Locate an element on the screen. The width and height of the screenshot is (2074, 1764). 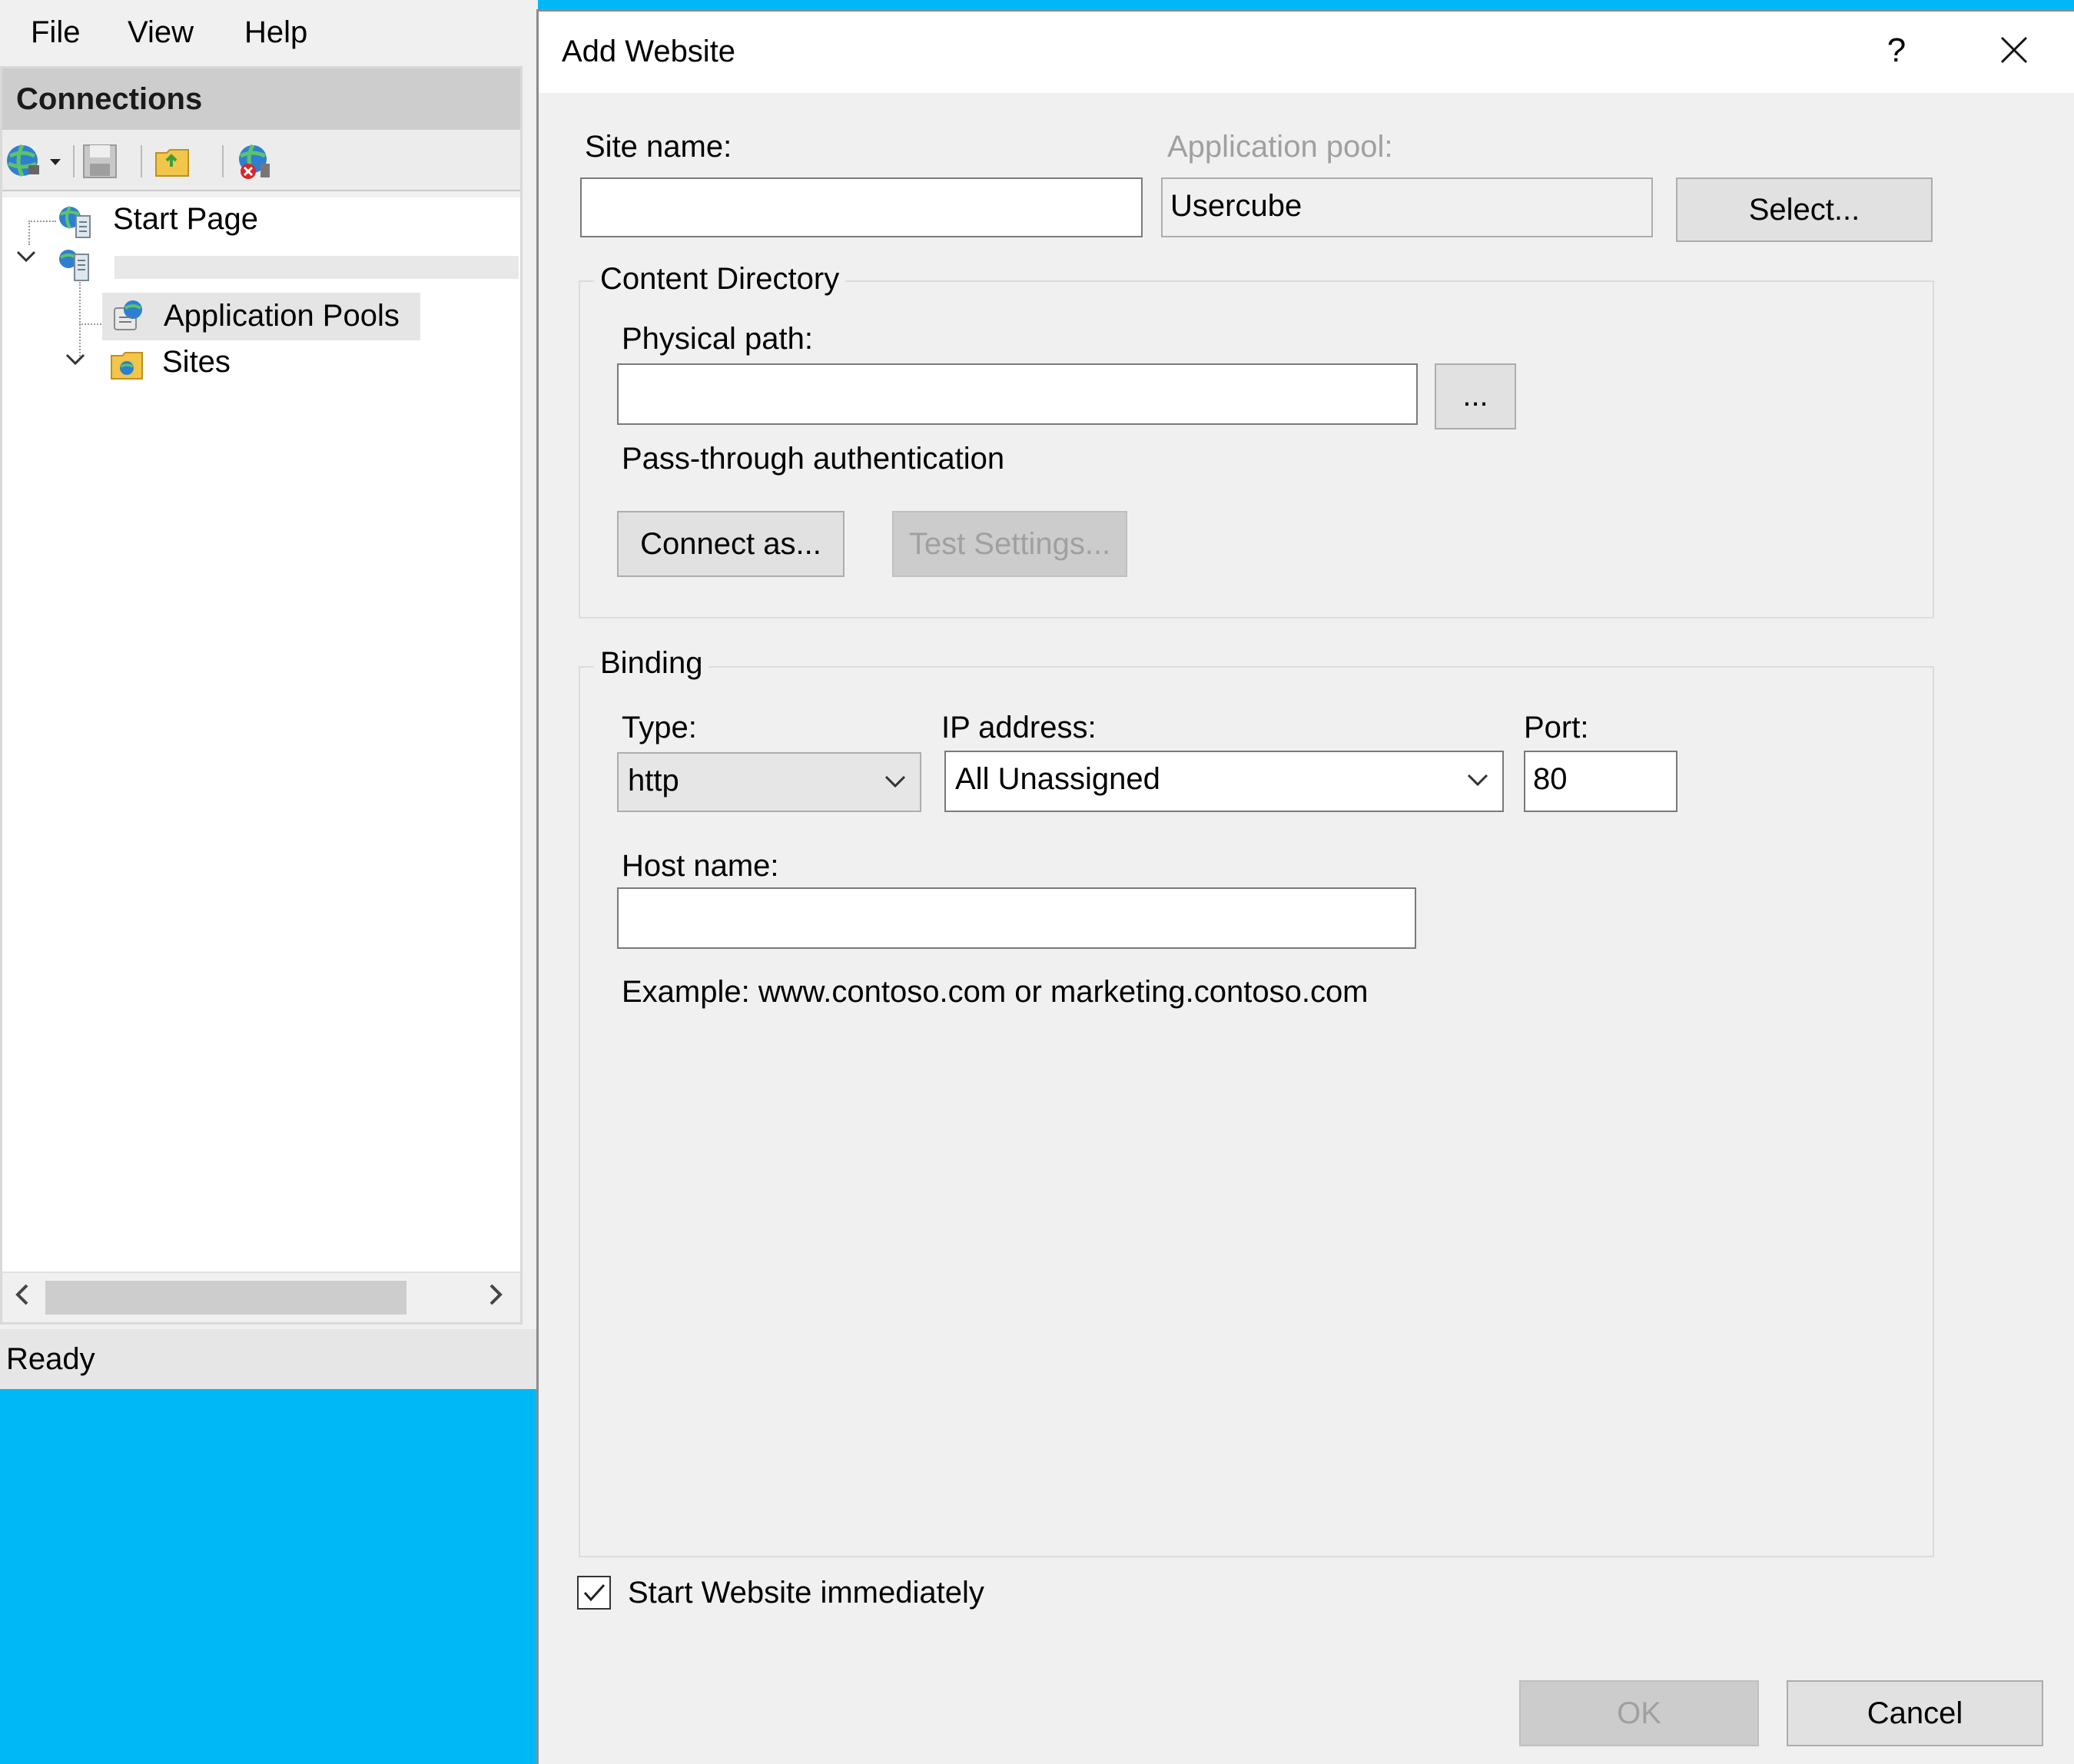
pass-through-auth-label: Pass-through authentication is located at coordinates (813, 459).